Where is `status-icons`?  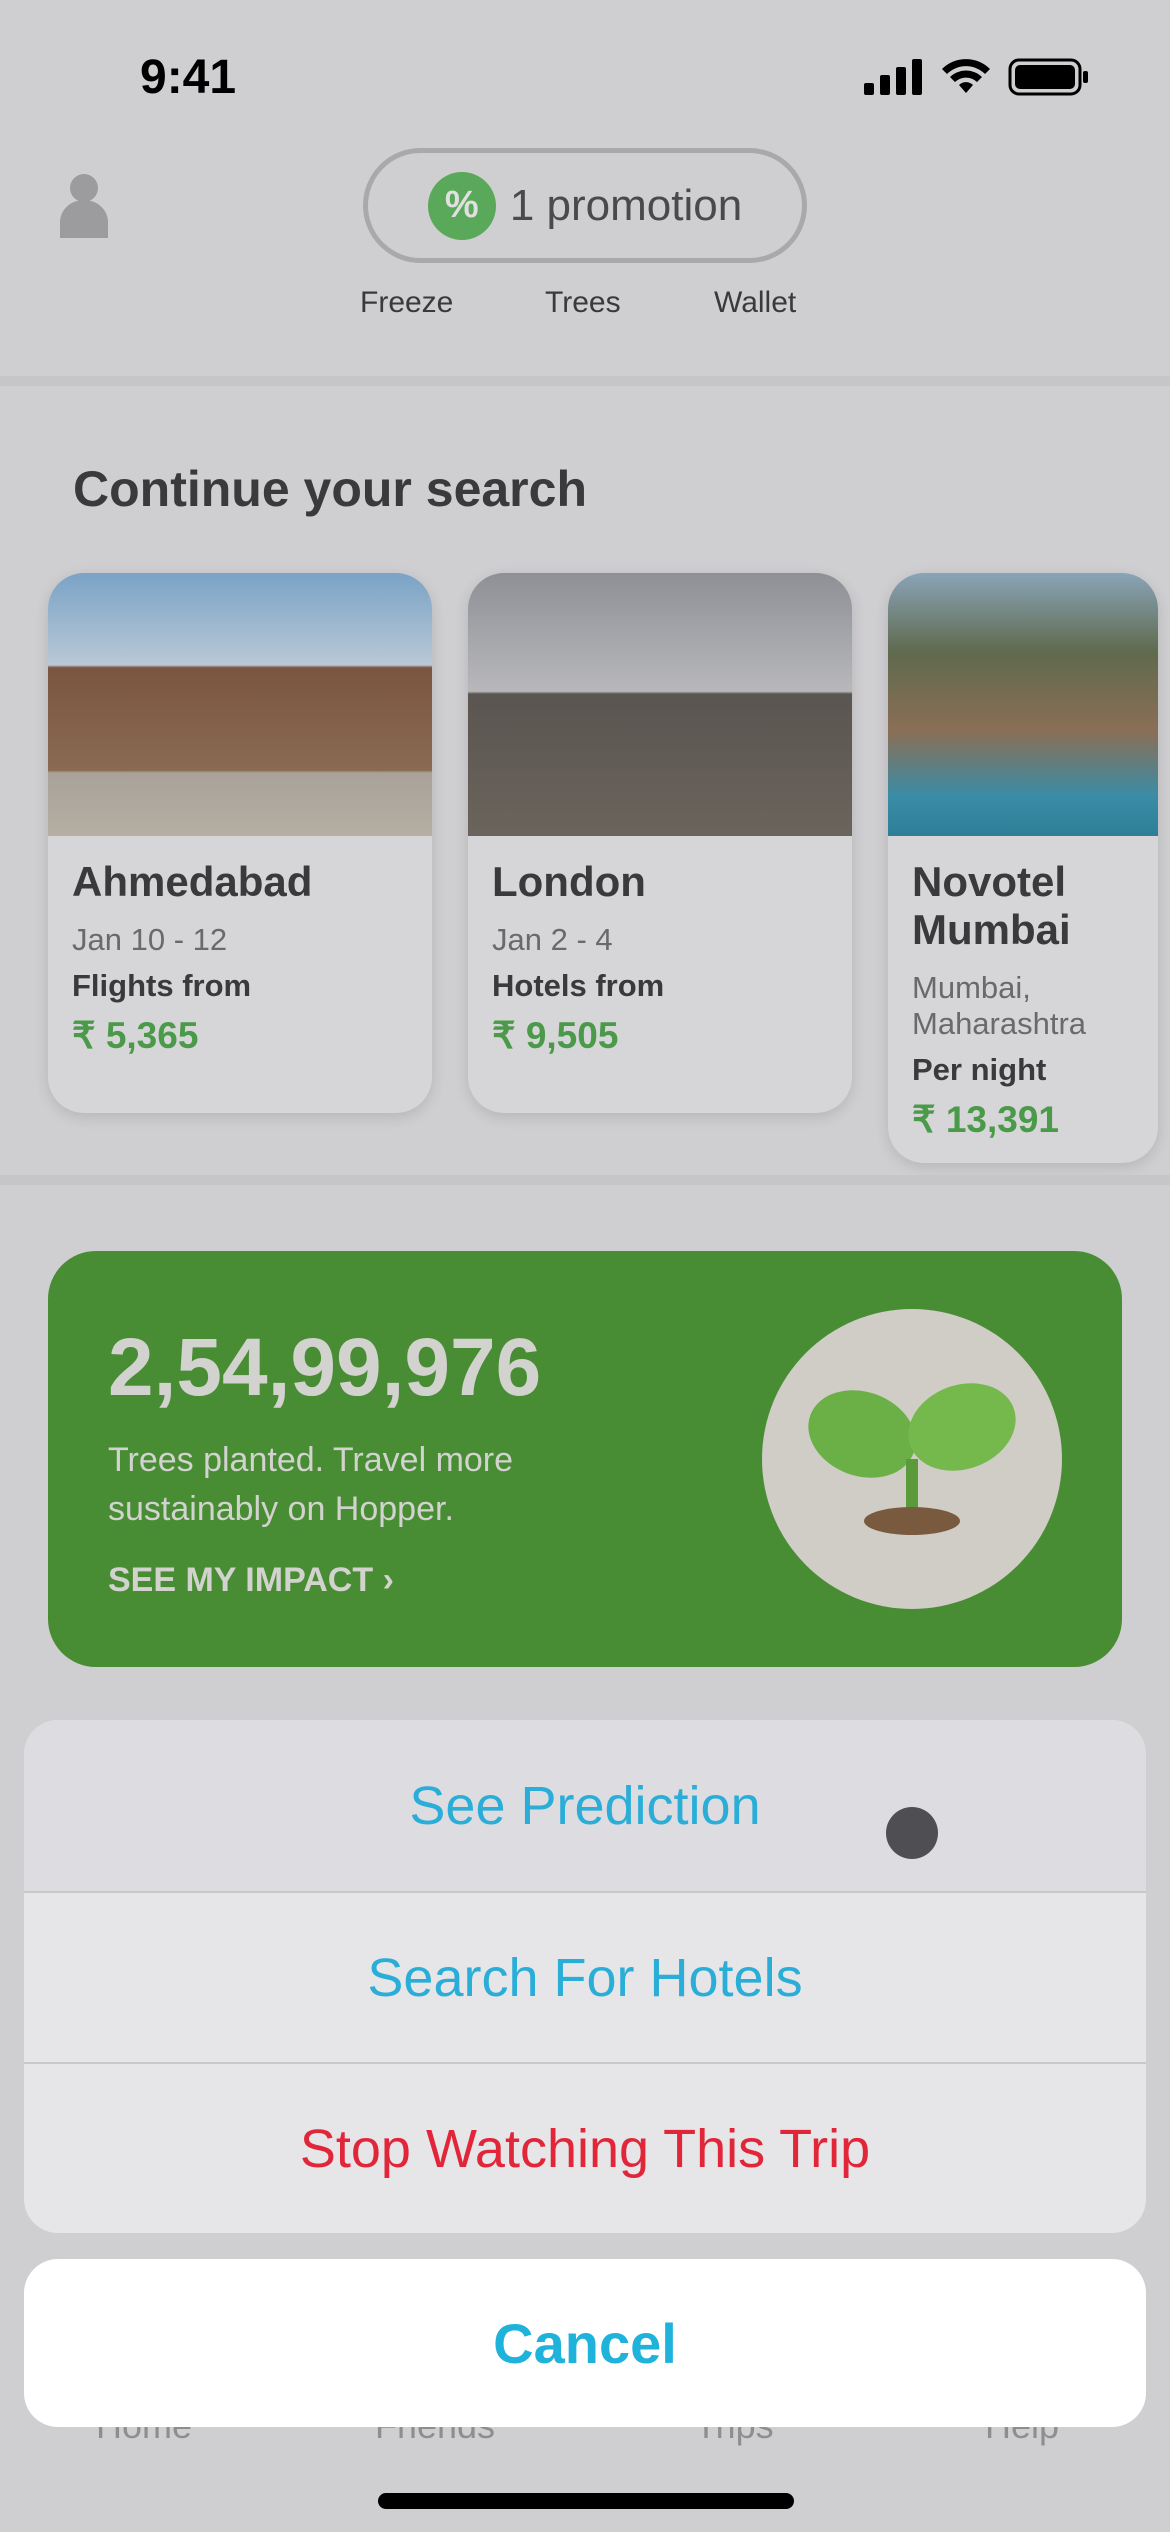
status-icons is located at coordinates (977, 77).